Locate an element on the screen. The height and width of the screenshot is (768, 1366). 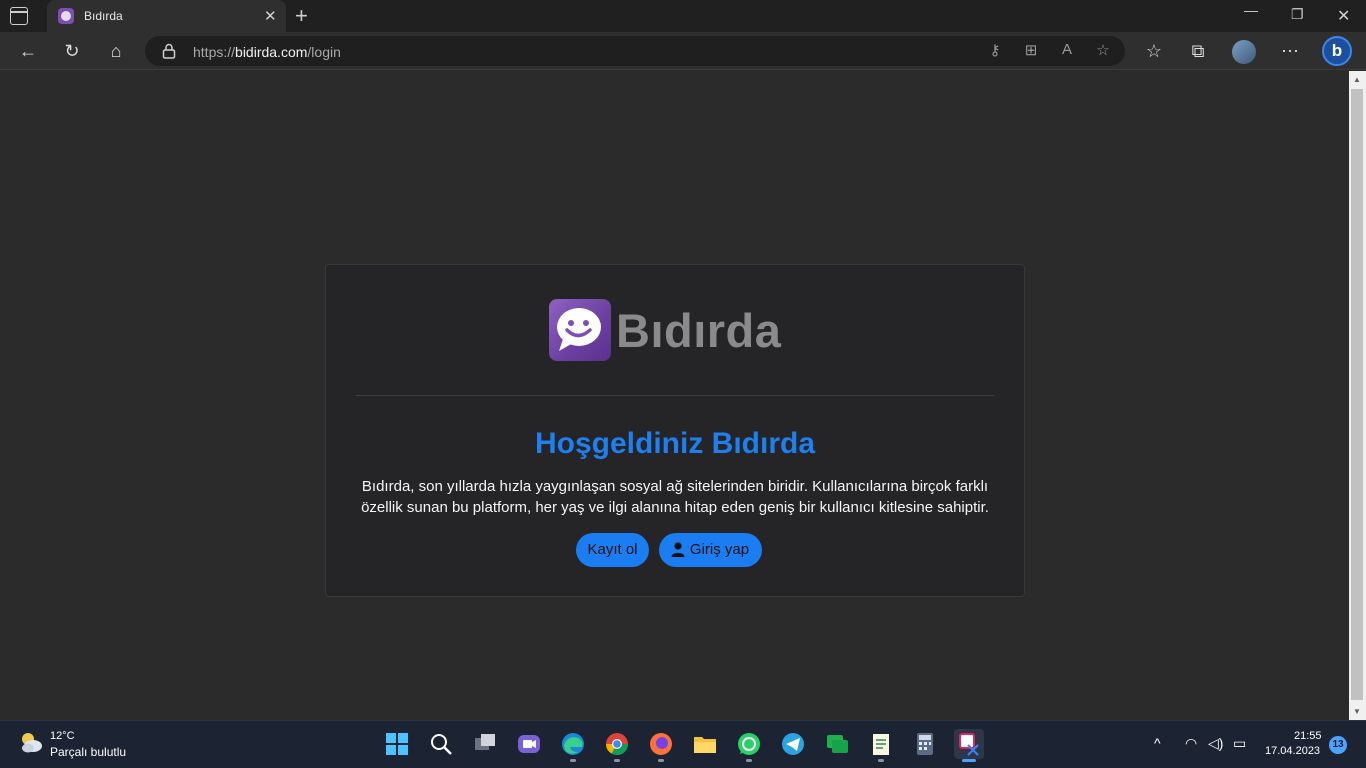
chrome-icon is located at coordinates (617, 745).